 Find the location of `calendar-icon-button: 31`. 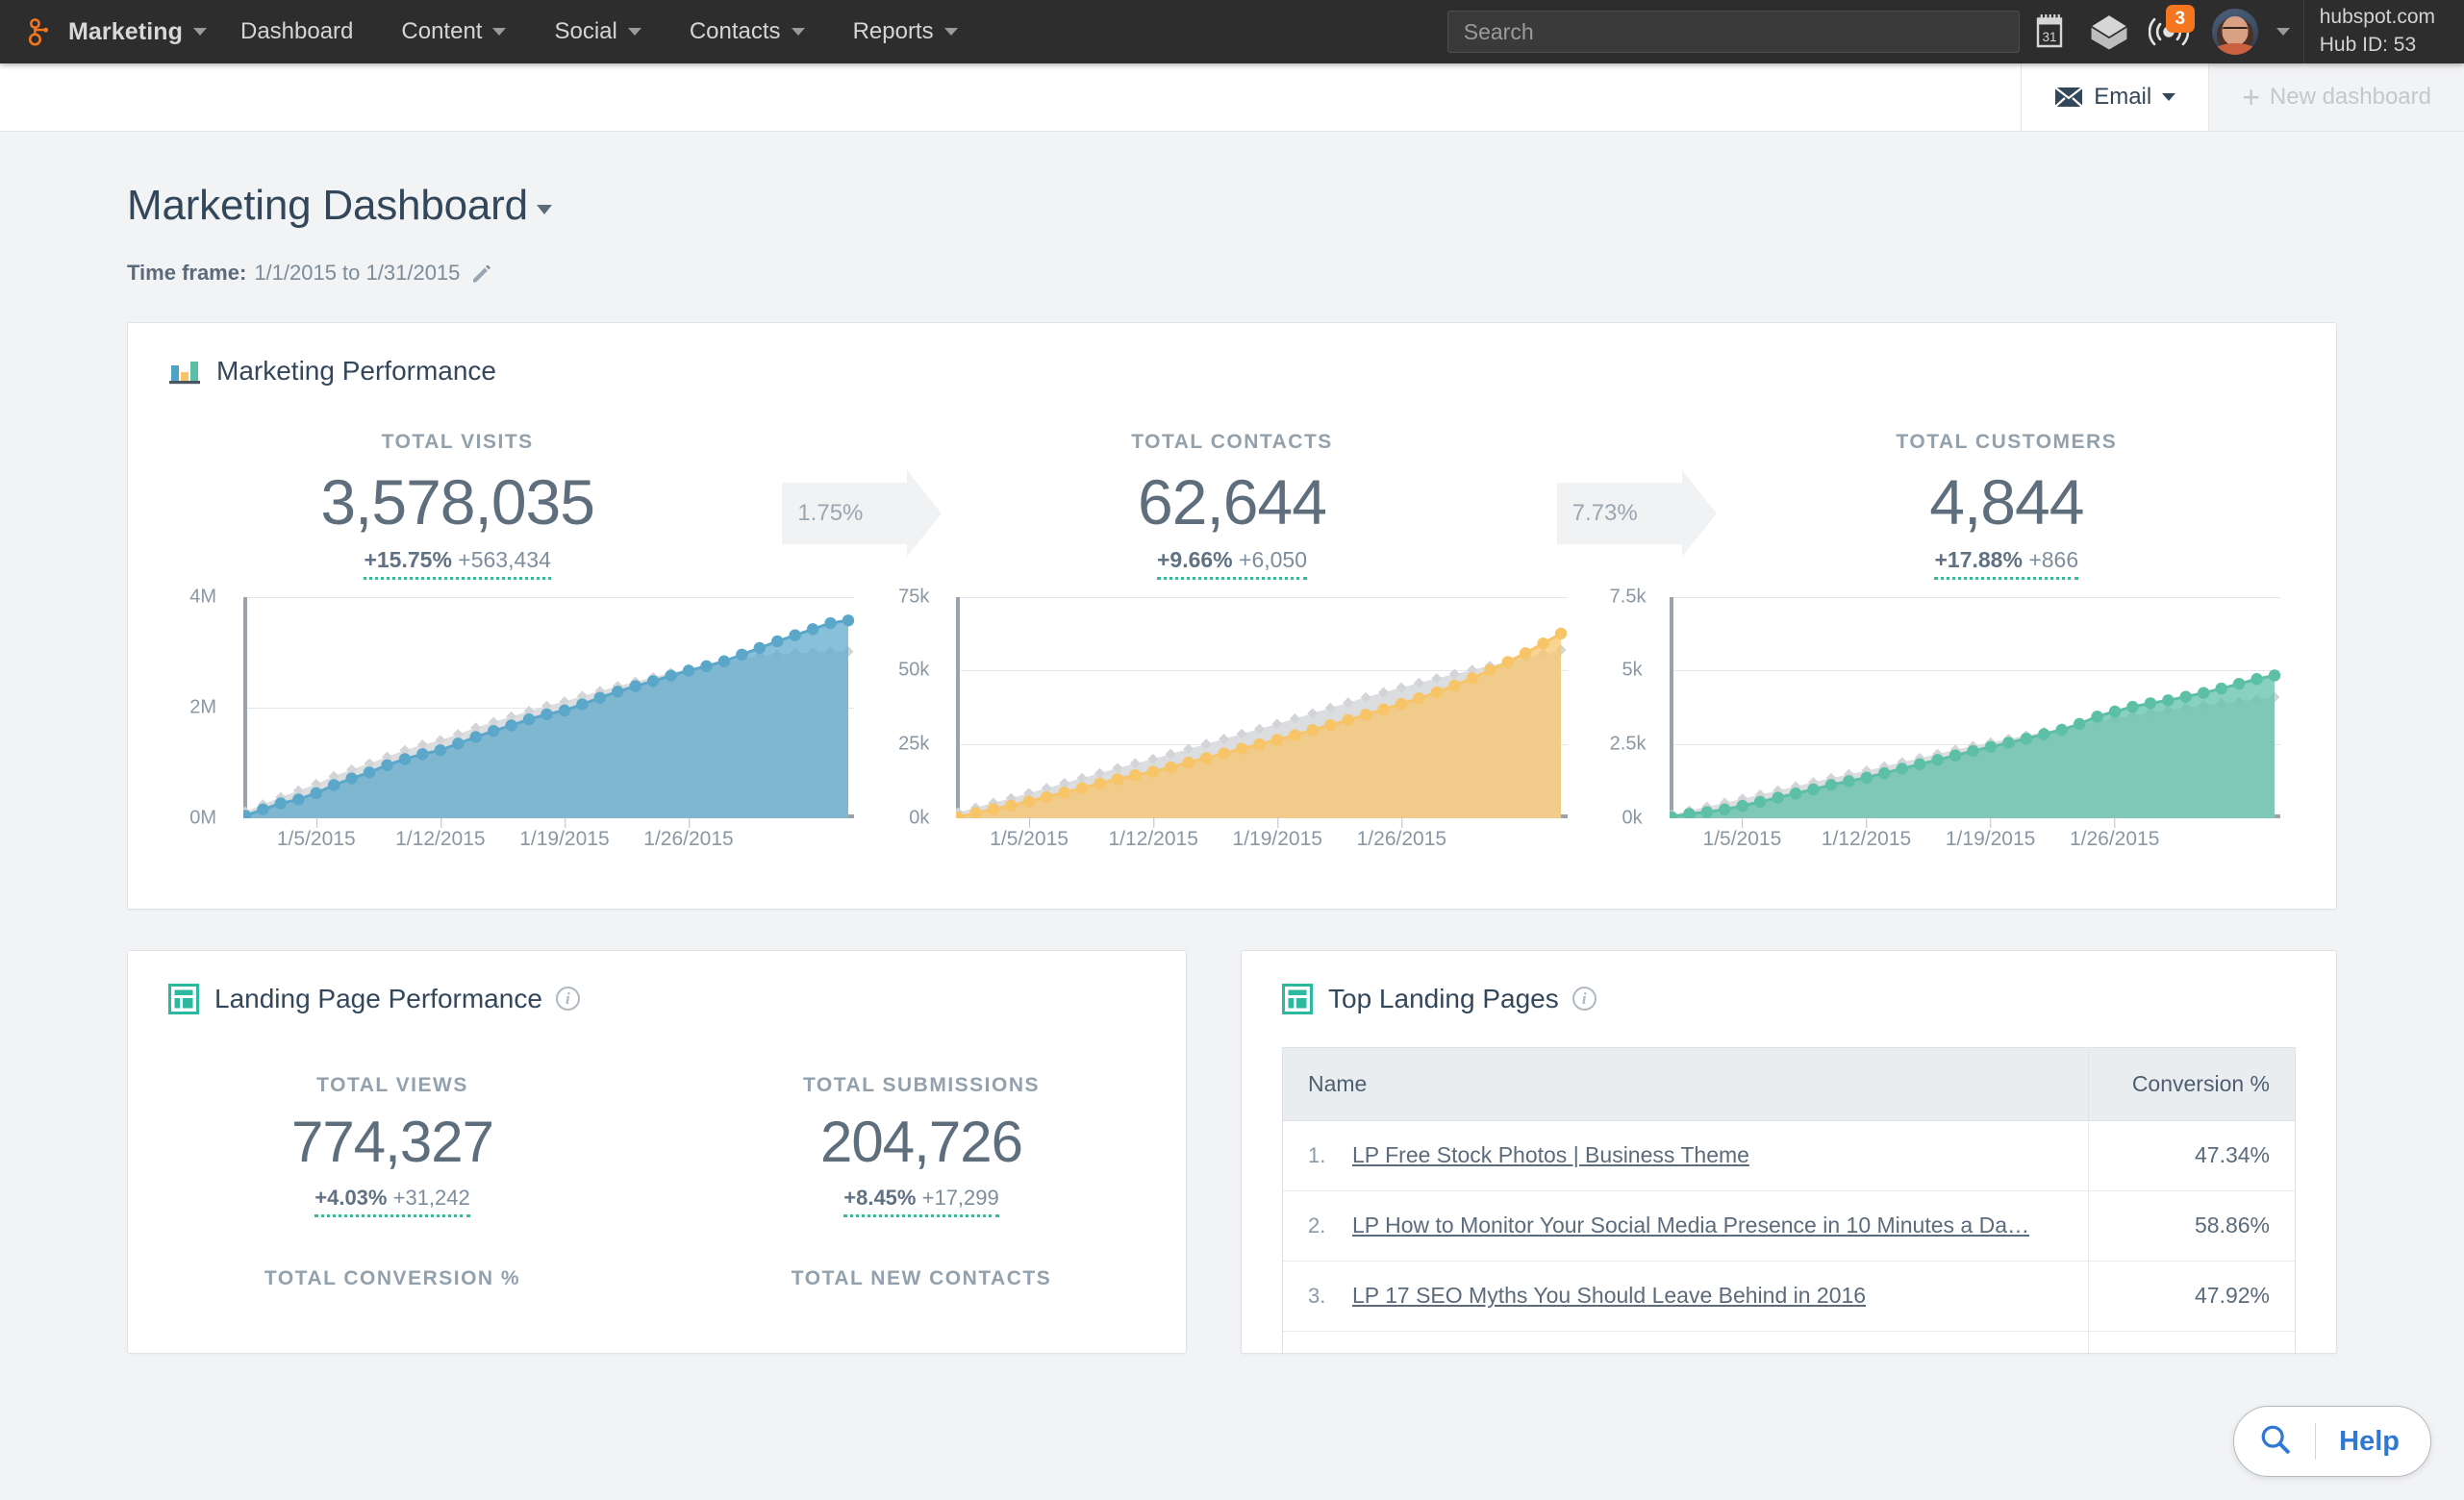

calendar-icon-button: 31 is located at coordinates (2049, 31).